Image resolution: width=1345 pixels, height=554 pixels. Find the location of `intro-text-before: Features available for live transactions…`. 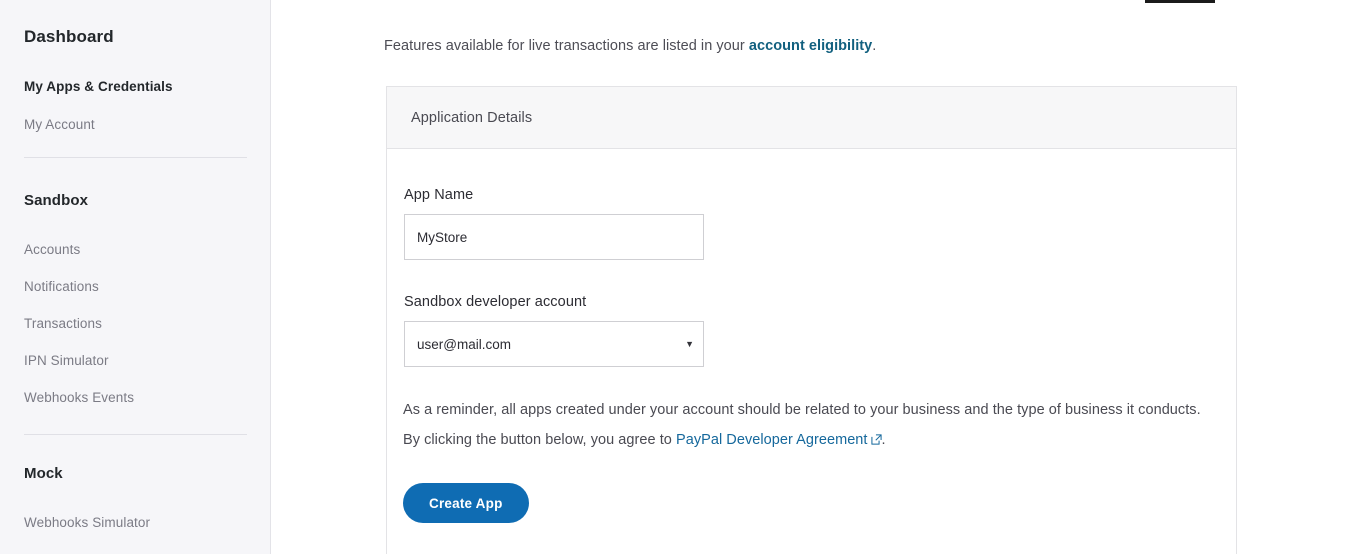

intro-text-before: Features available for live transactions… is located at coordinates (566, 46).